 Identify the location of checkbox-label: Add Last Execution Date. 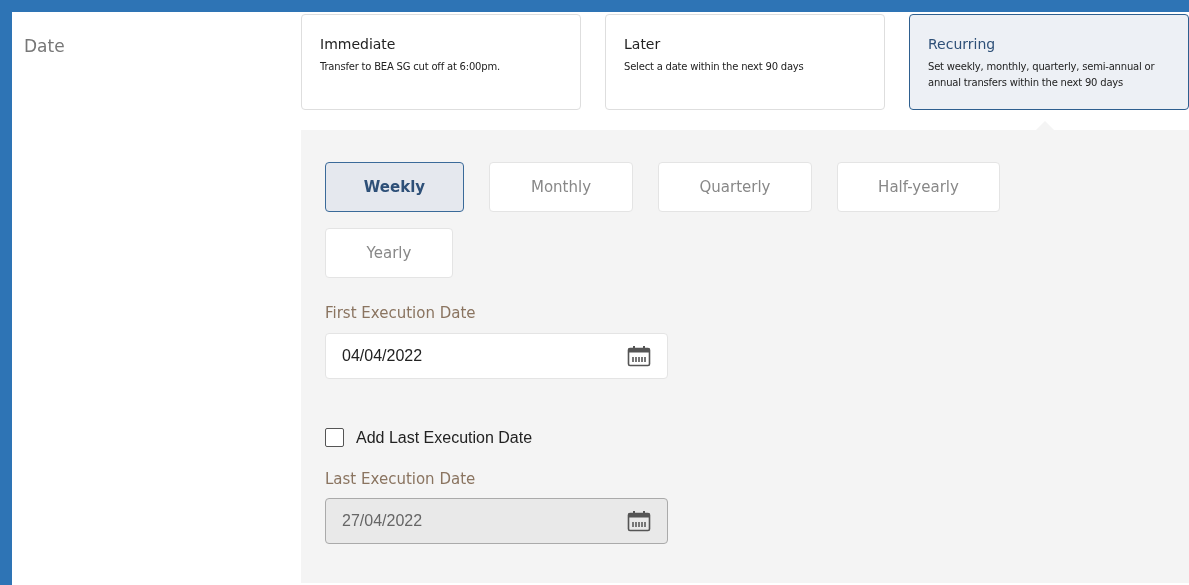
(444, 437).